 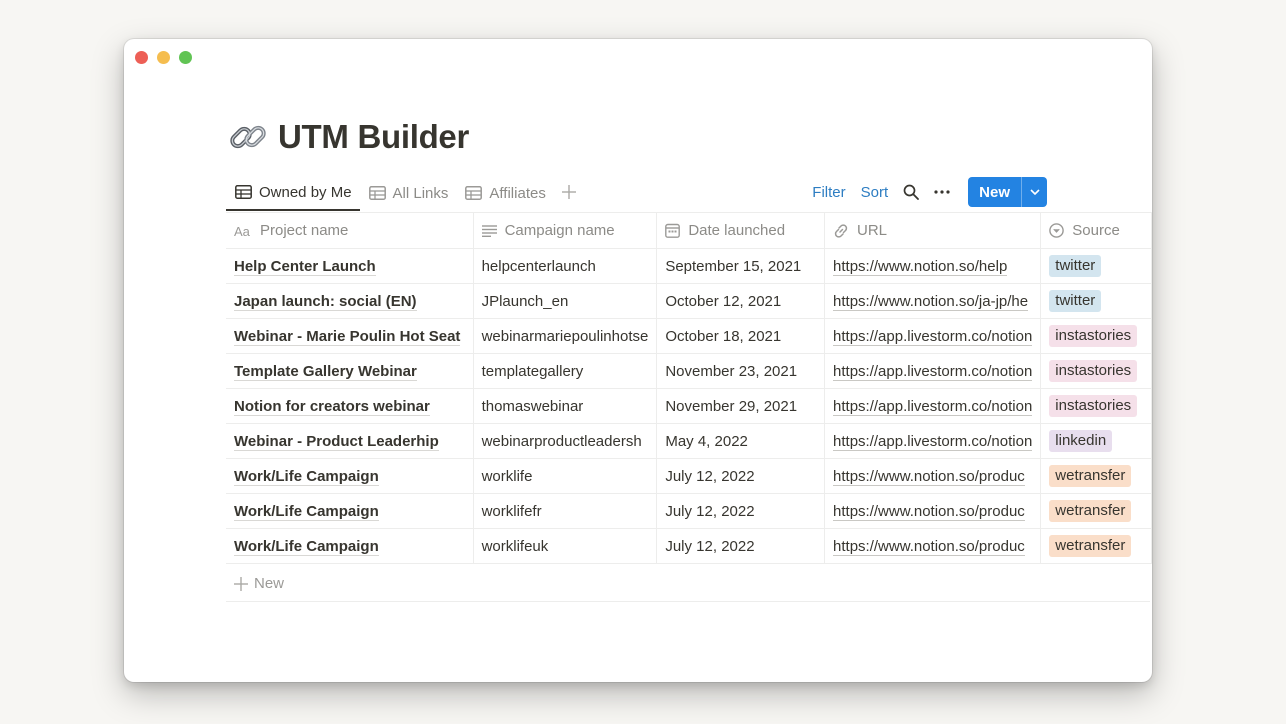 I want to click on zoom-window-button, so click(x=185, y=57).